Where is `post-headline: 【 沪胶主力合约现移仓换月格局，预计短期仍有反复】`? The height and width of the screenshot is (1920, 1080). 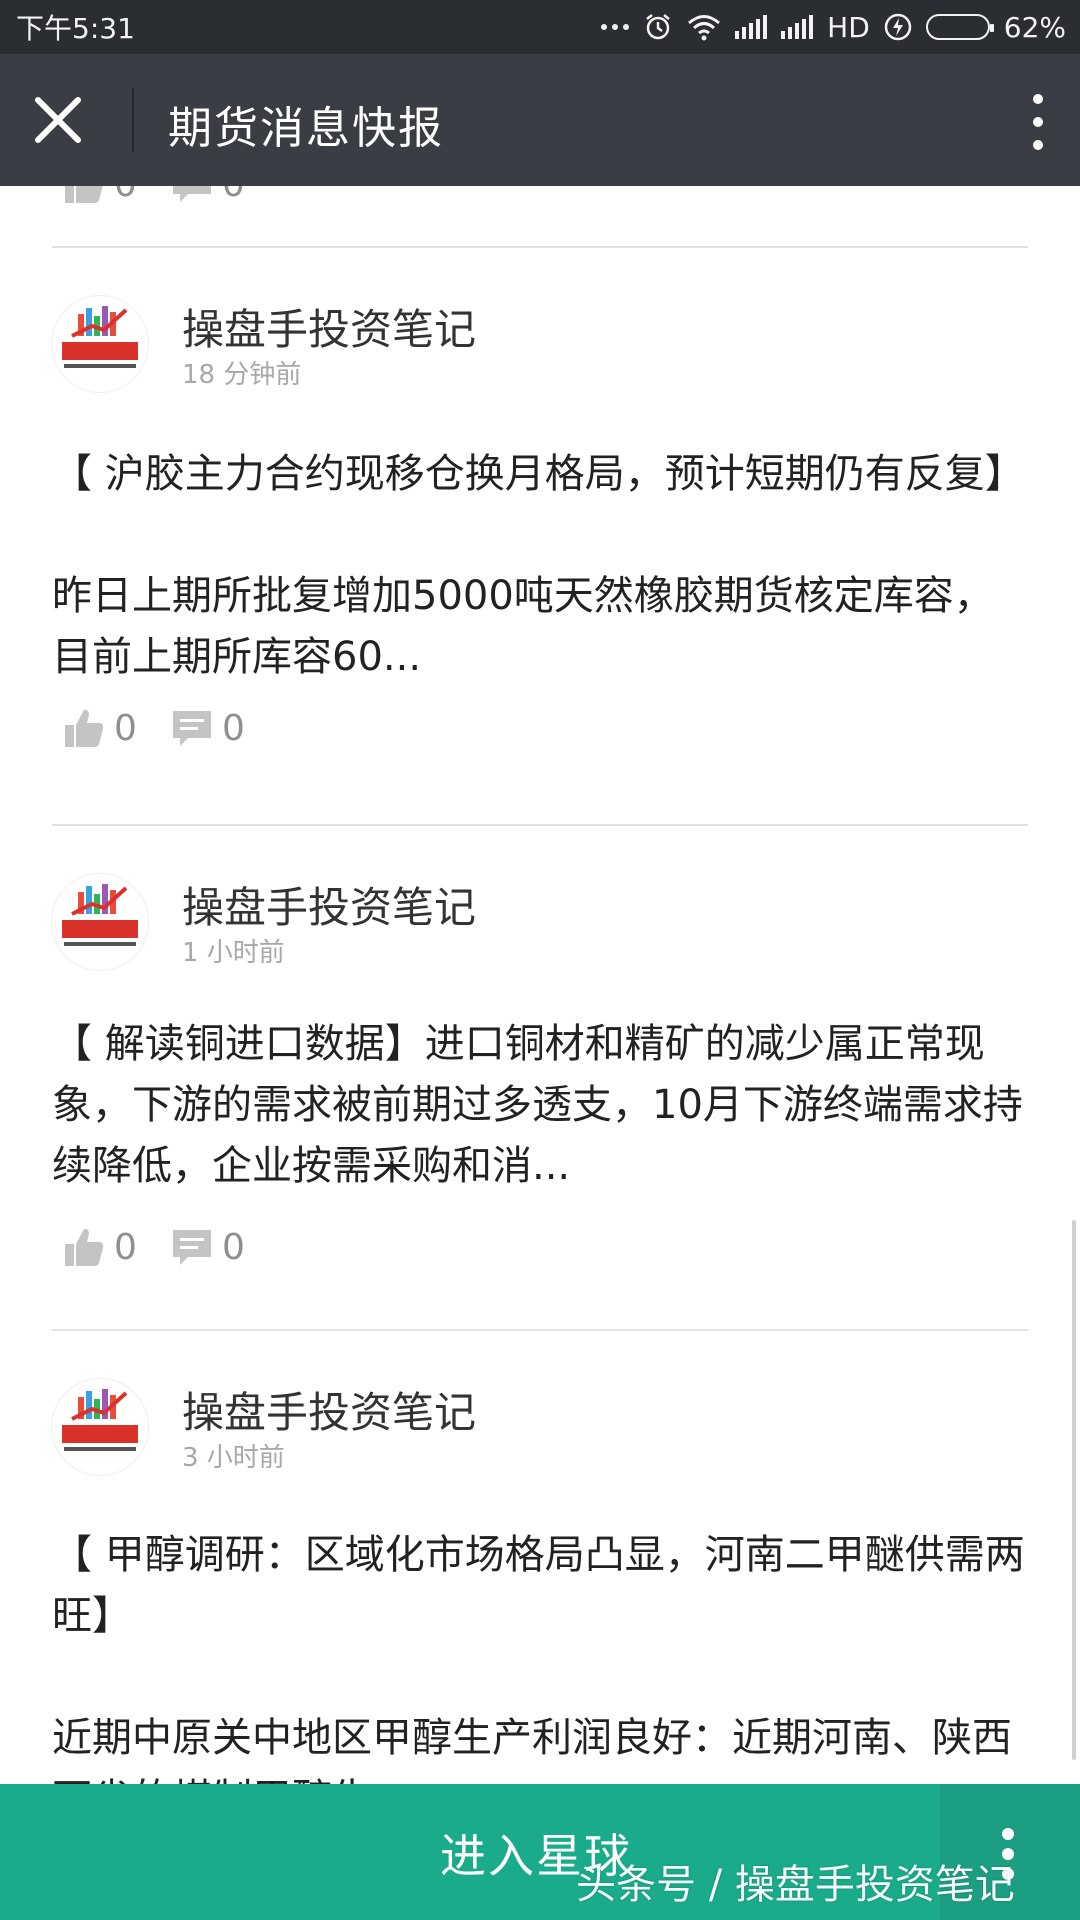 post-headline: 【 沪胶主力合约现移仓换月格局，预计短期仍有反复】 is located at coordinates (538, 474).